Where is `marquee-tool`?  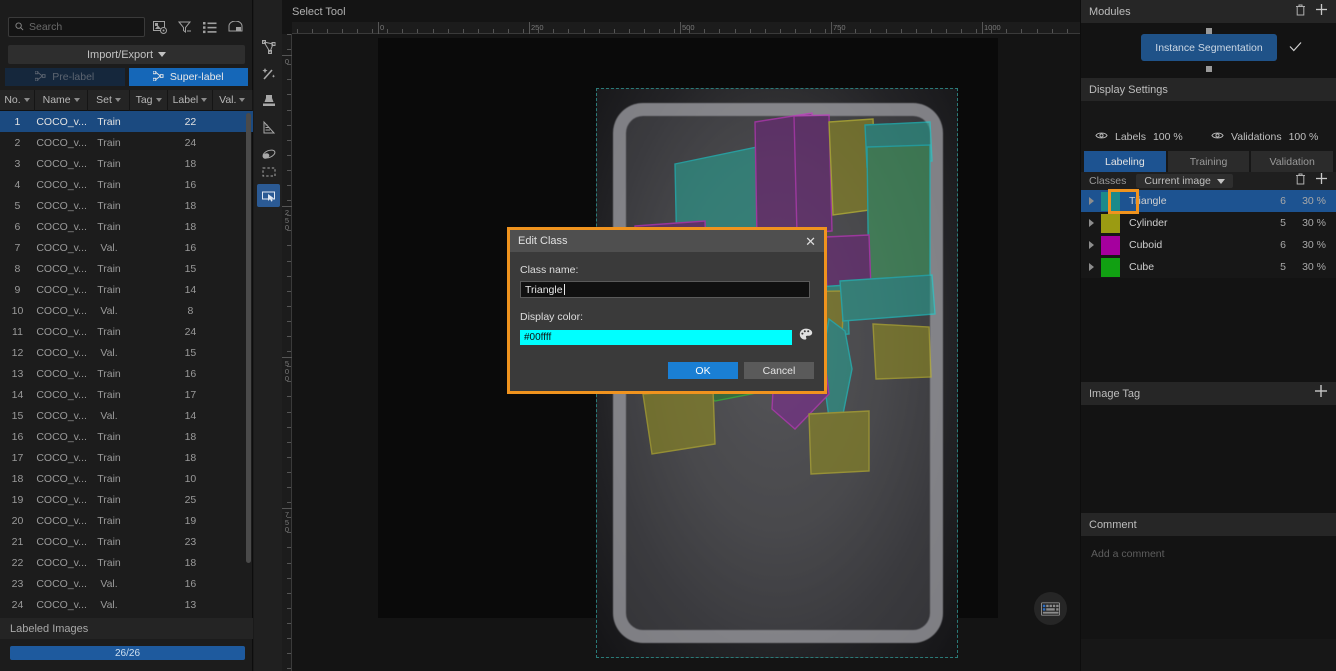
marquee-tool is located at coordinates (268, 171).